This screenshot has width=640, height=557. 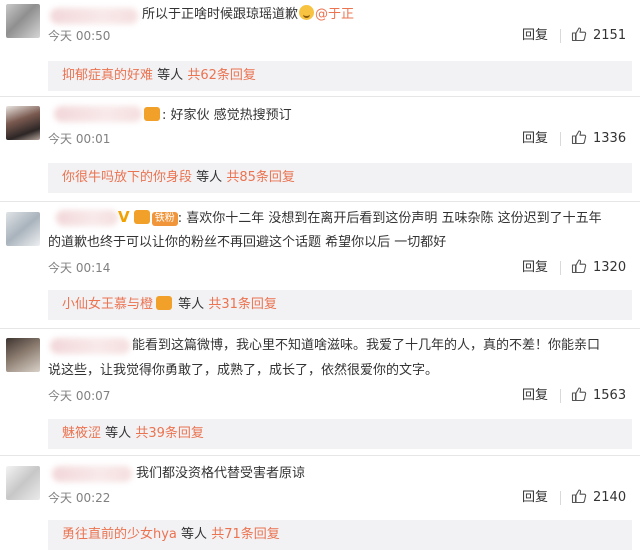 What do you see at coordinates (245, 534) in the screenshot?
I see `sub-reply-count: 共71条回复` at bounding box center [245, 534].